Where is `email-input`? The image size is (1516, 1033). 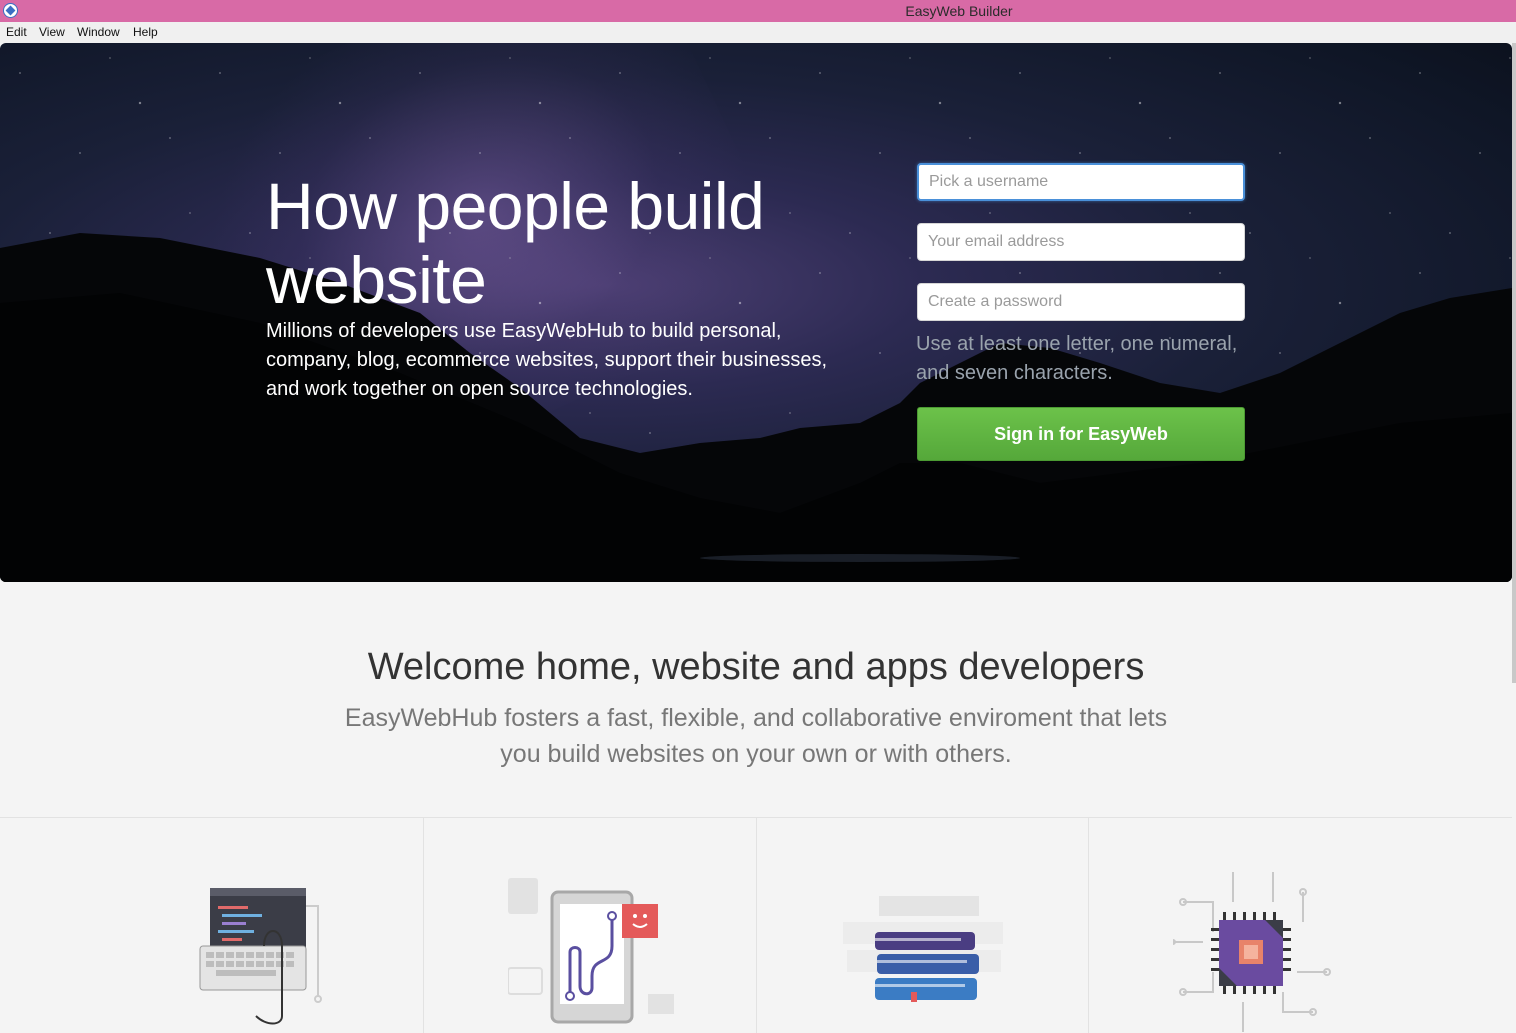
email-input is located at coordinates (1081, 242).